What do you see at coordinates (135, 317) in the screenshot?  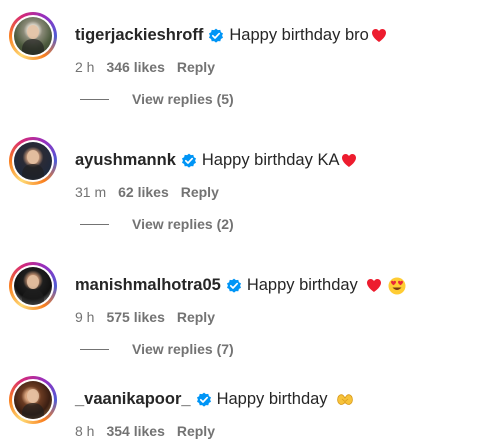 I see `likes-count: 575 likes` at bounding box center [135, 317].